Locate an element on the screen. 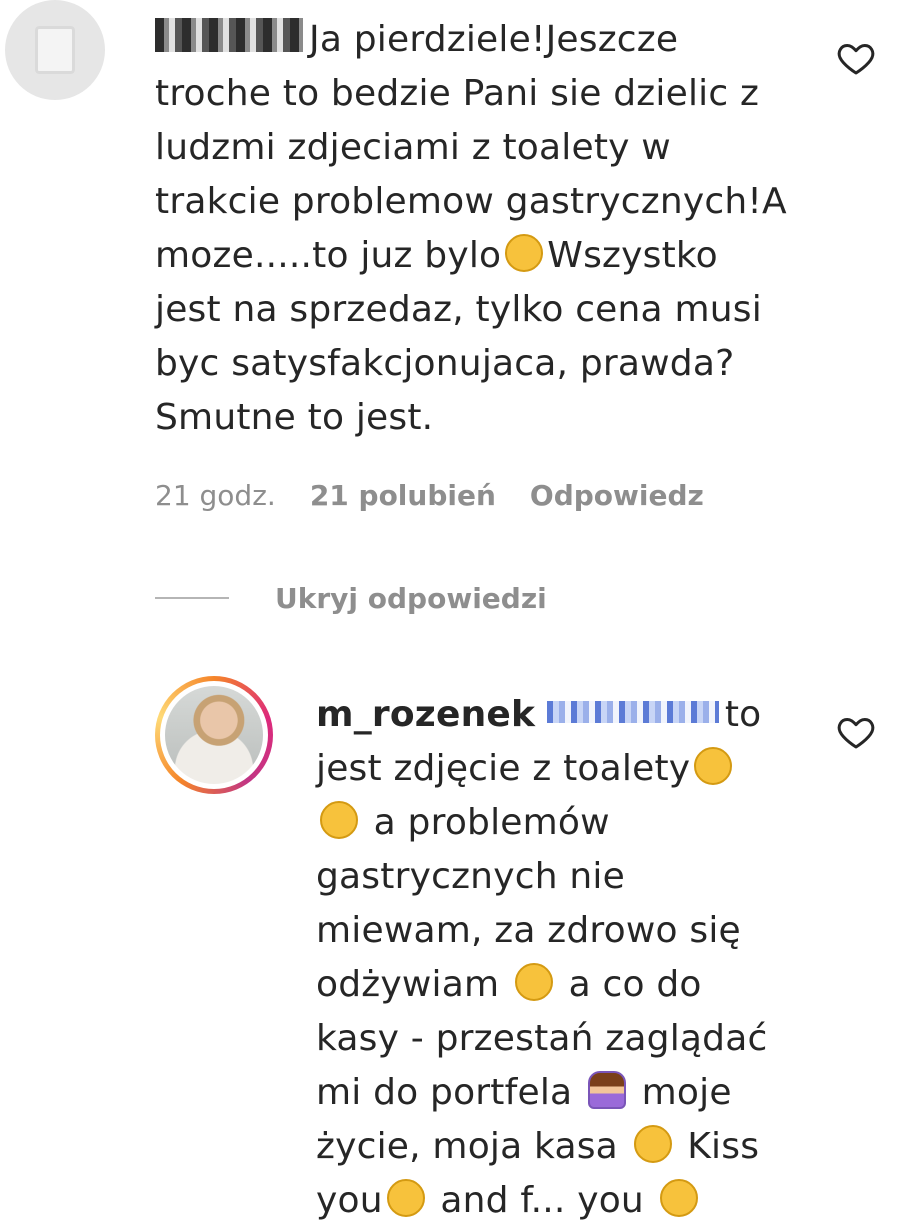 The height and width of the screenshot is (1228, 900). comment-meta: 21 godz. 21 polubień Odpowiedz is located at coordinates (429, 496).